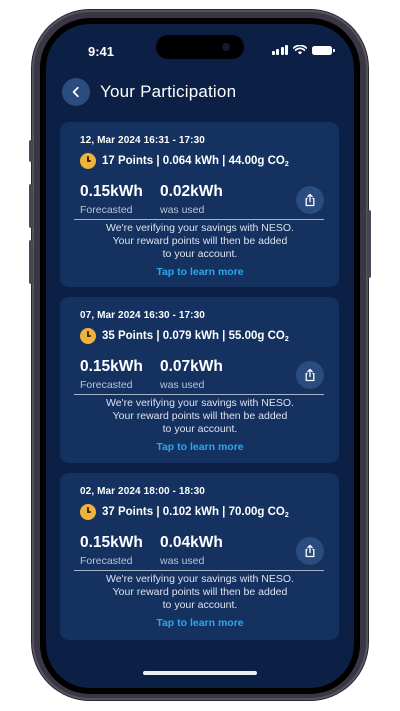 This screenshot has height=711, width=400. I want to click on points-summary-row: 37 Points | 0.102 kWh | 70.00g CO2, so click(184, 512).